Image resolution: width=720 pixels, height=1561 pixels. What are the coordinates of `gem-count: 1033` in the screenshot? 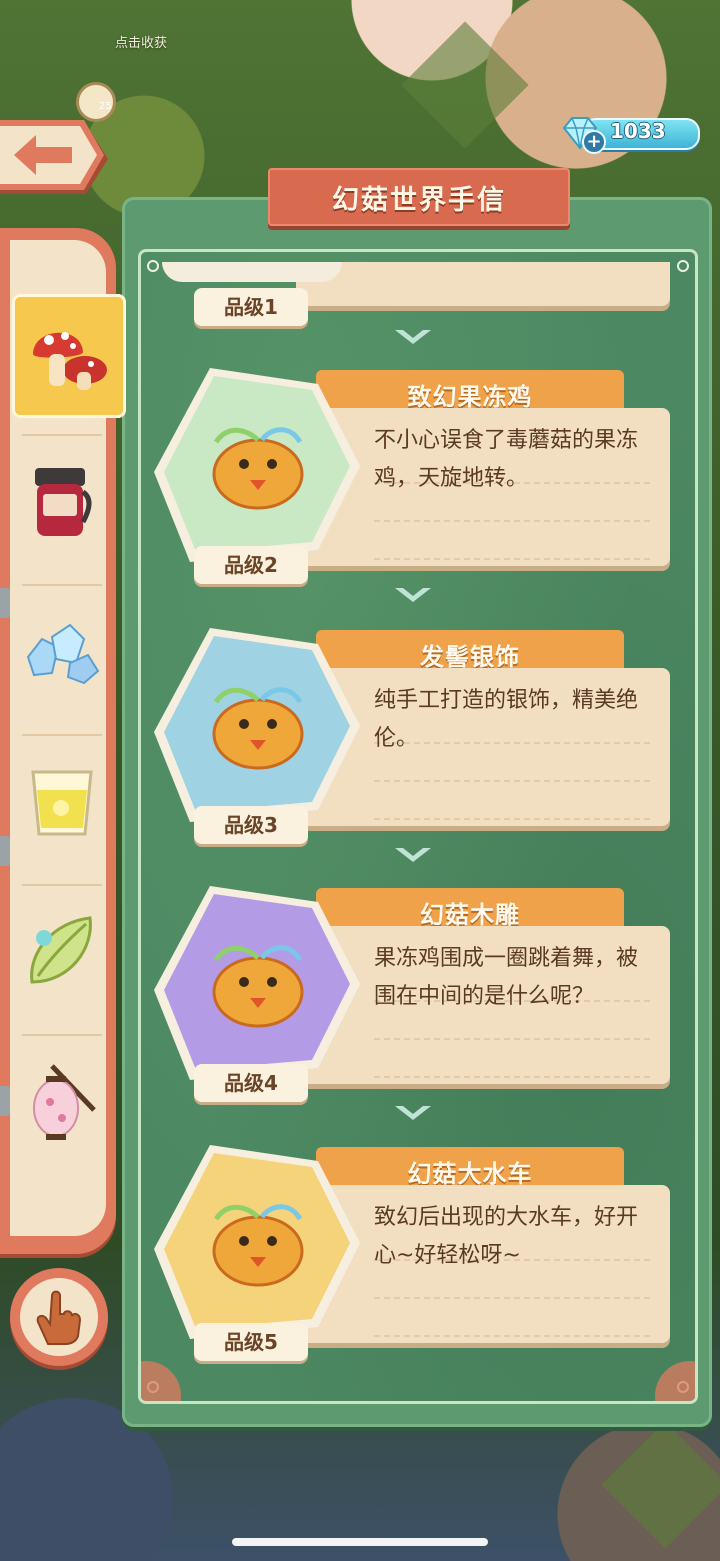 It's located at (638, 131).